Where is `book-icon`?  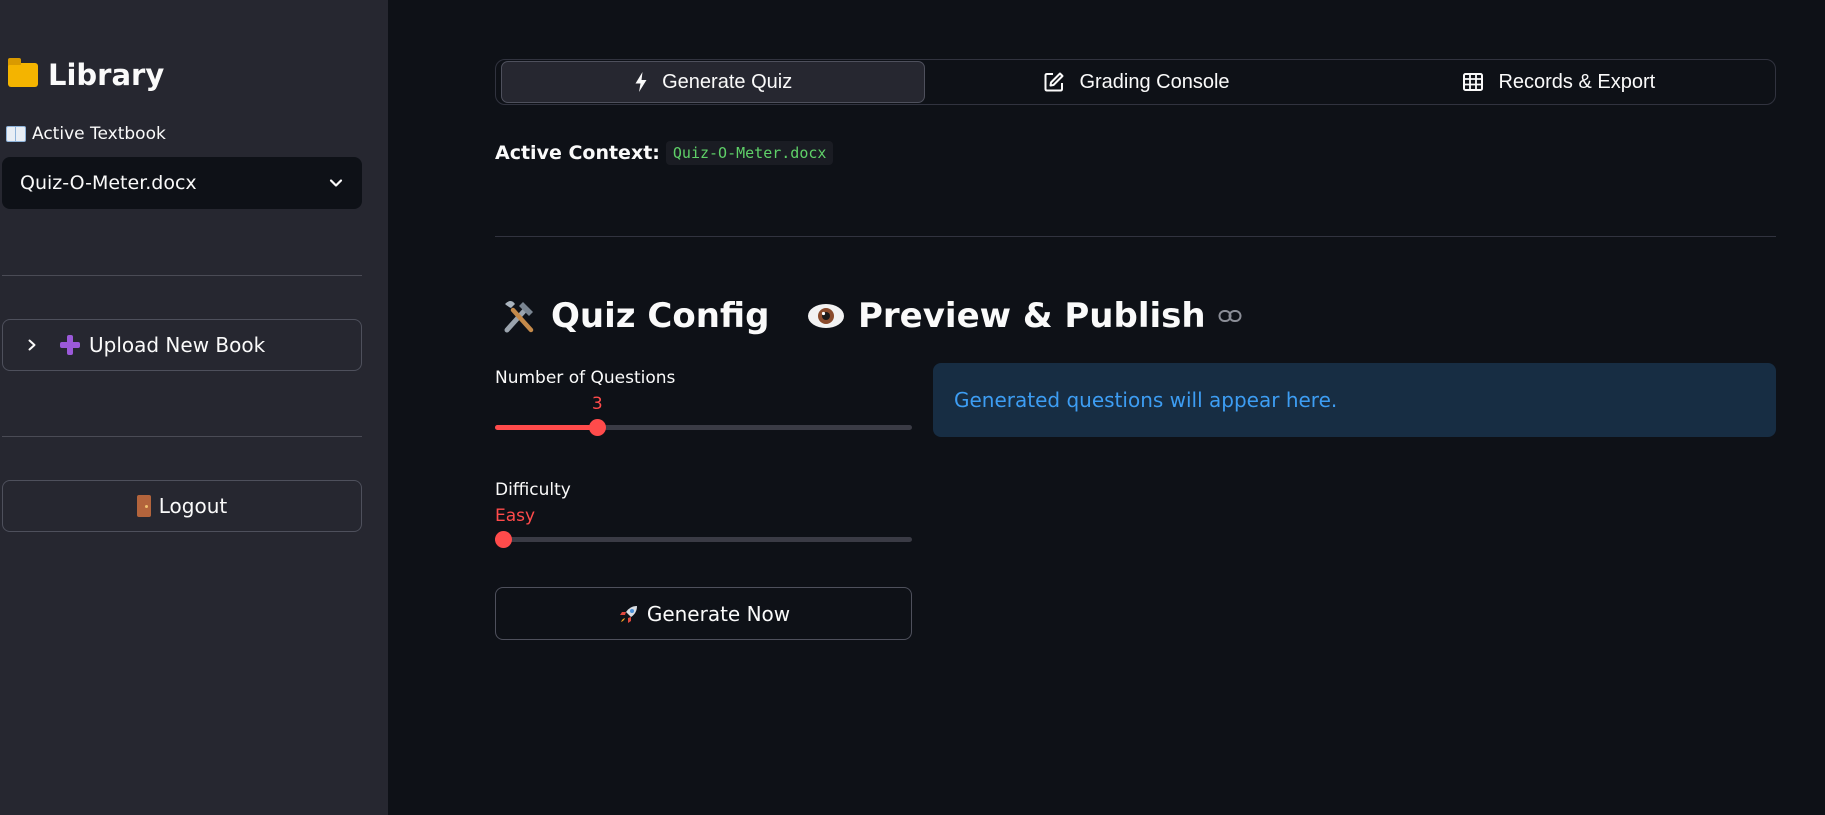 book-icon is located at coordinates (16, 134).